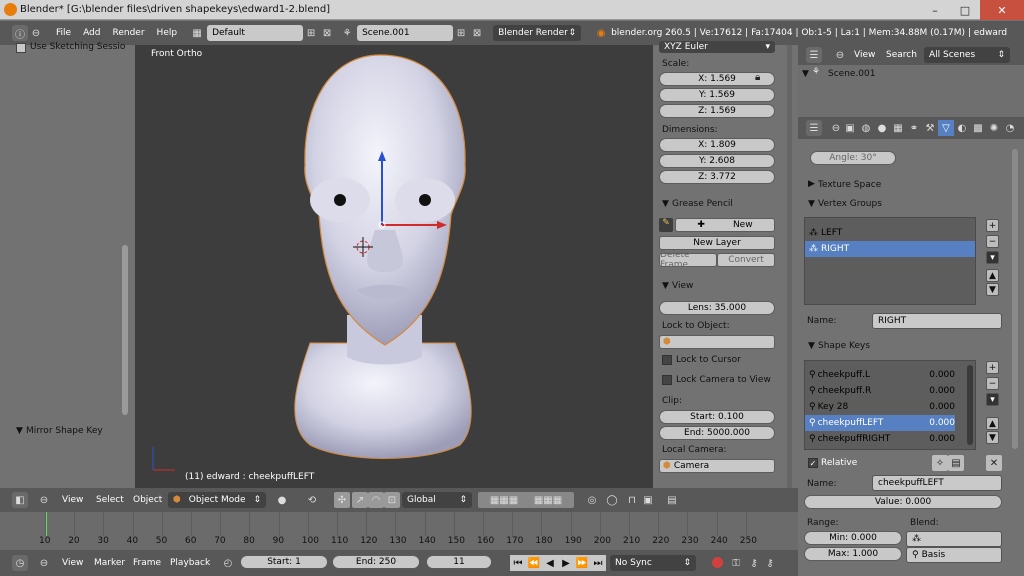 This screenshot has width=1024, height=576. Describe the element at coordinates (992, 367) in the screenshot. I see `add-shape-key-button: +` at that location.